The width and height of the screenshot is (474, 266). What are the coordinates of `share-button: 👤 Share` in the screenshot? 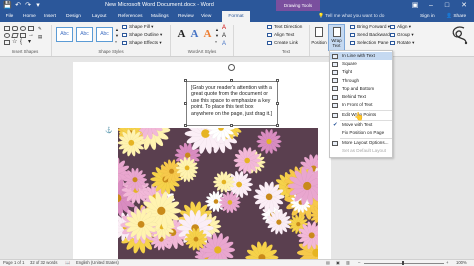 It's located at (456, 16).